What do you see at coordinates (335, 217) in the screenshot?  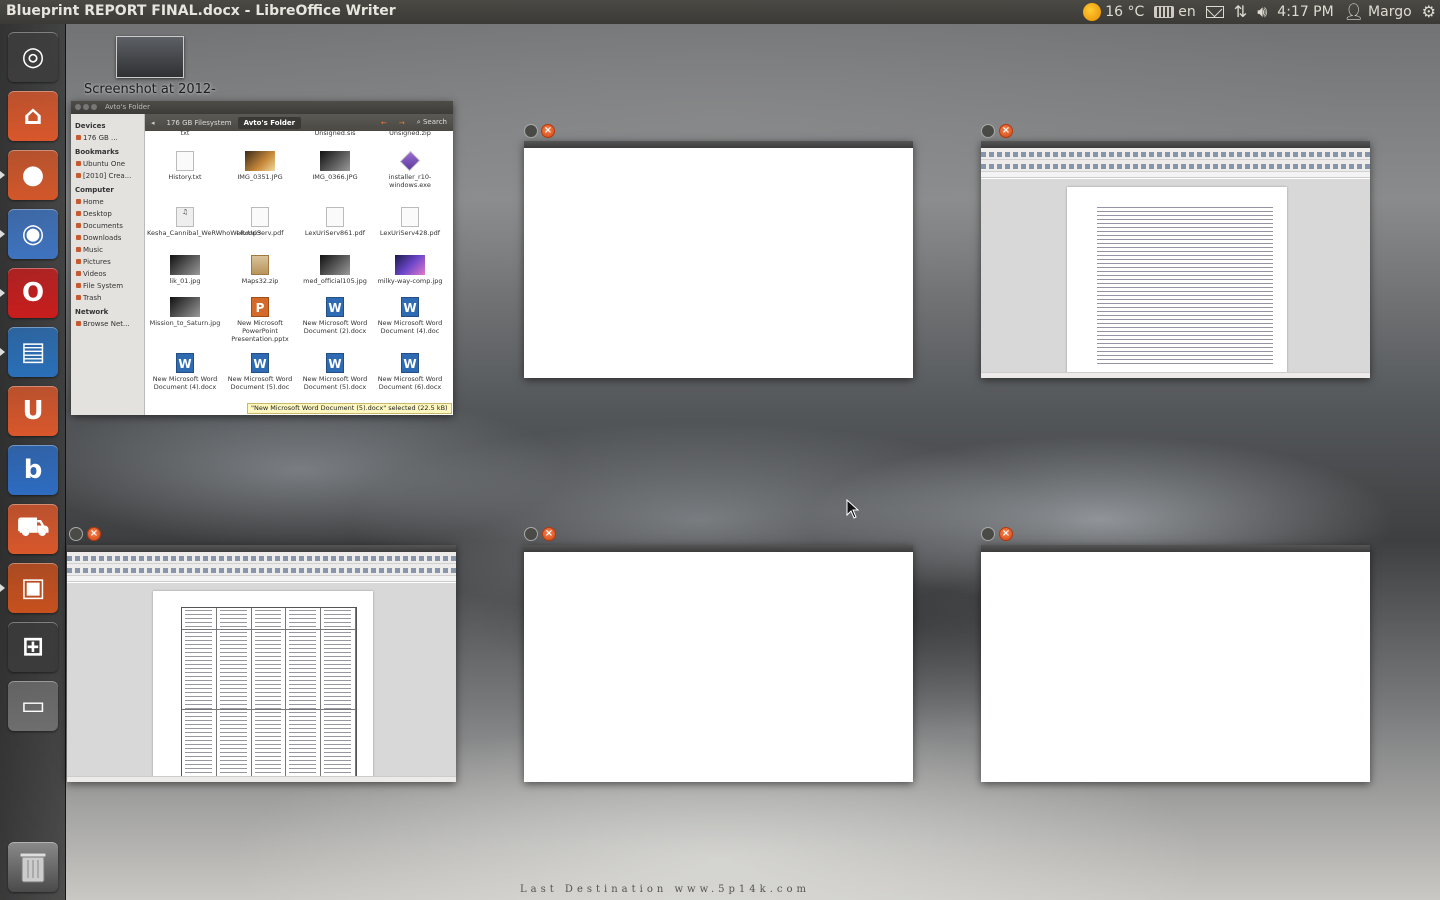 I see `text-file-icon` at bounding box center [335, 217].